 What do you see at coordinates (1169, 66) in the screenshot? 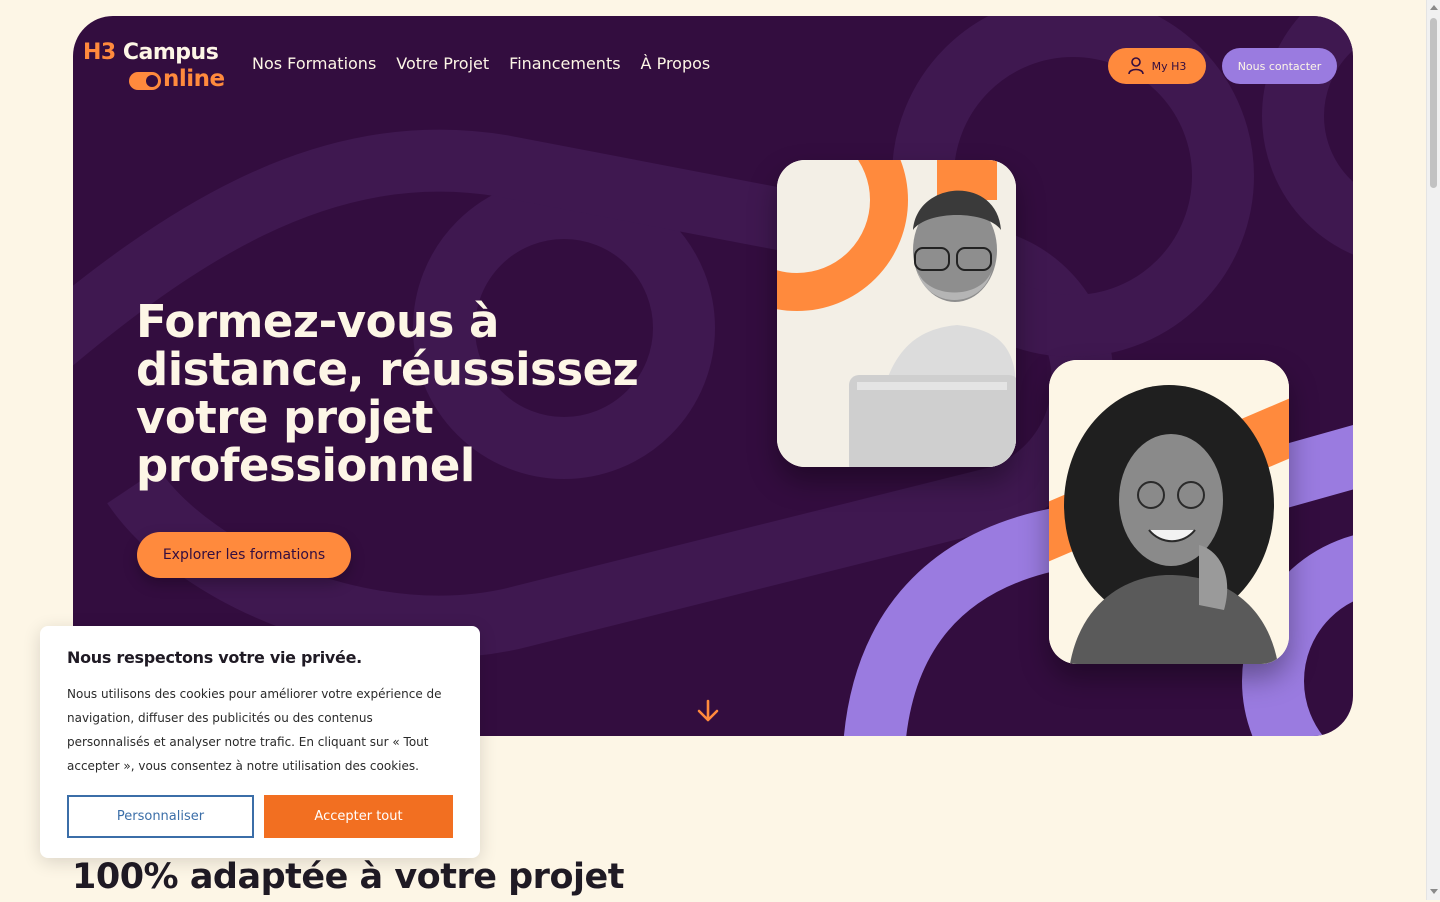
I see `my-h3-label: My H3` at bounding box center [1169, 66].